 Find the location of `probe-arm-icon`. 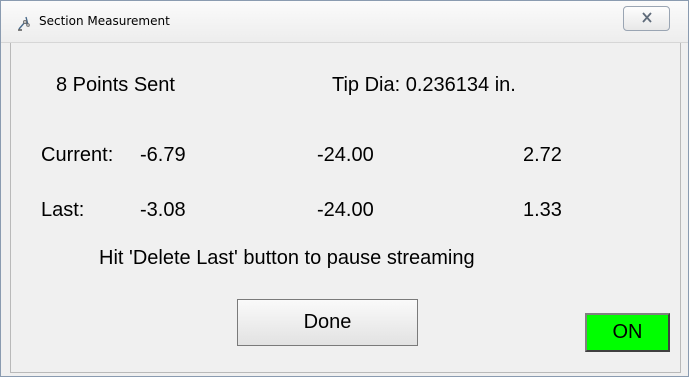

probe-arm-icon is located at coordinates (25, 23).